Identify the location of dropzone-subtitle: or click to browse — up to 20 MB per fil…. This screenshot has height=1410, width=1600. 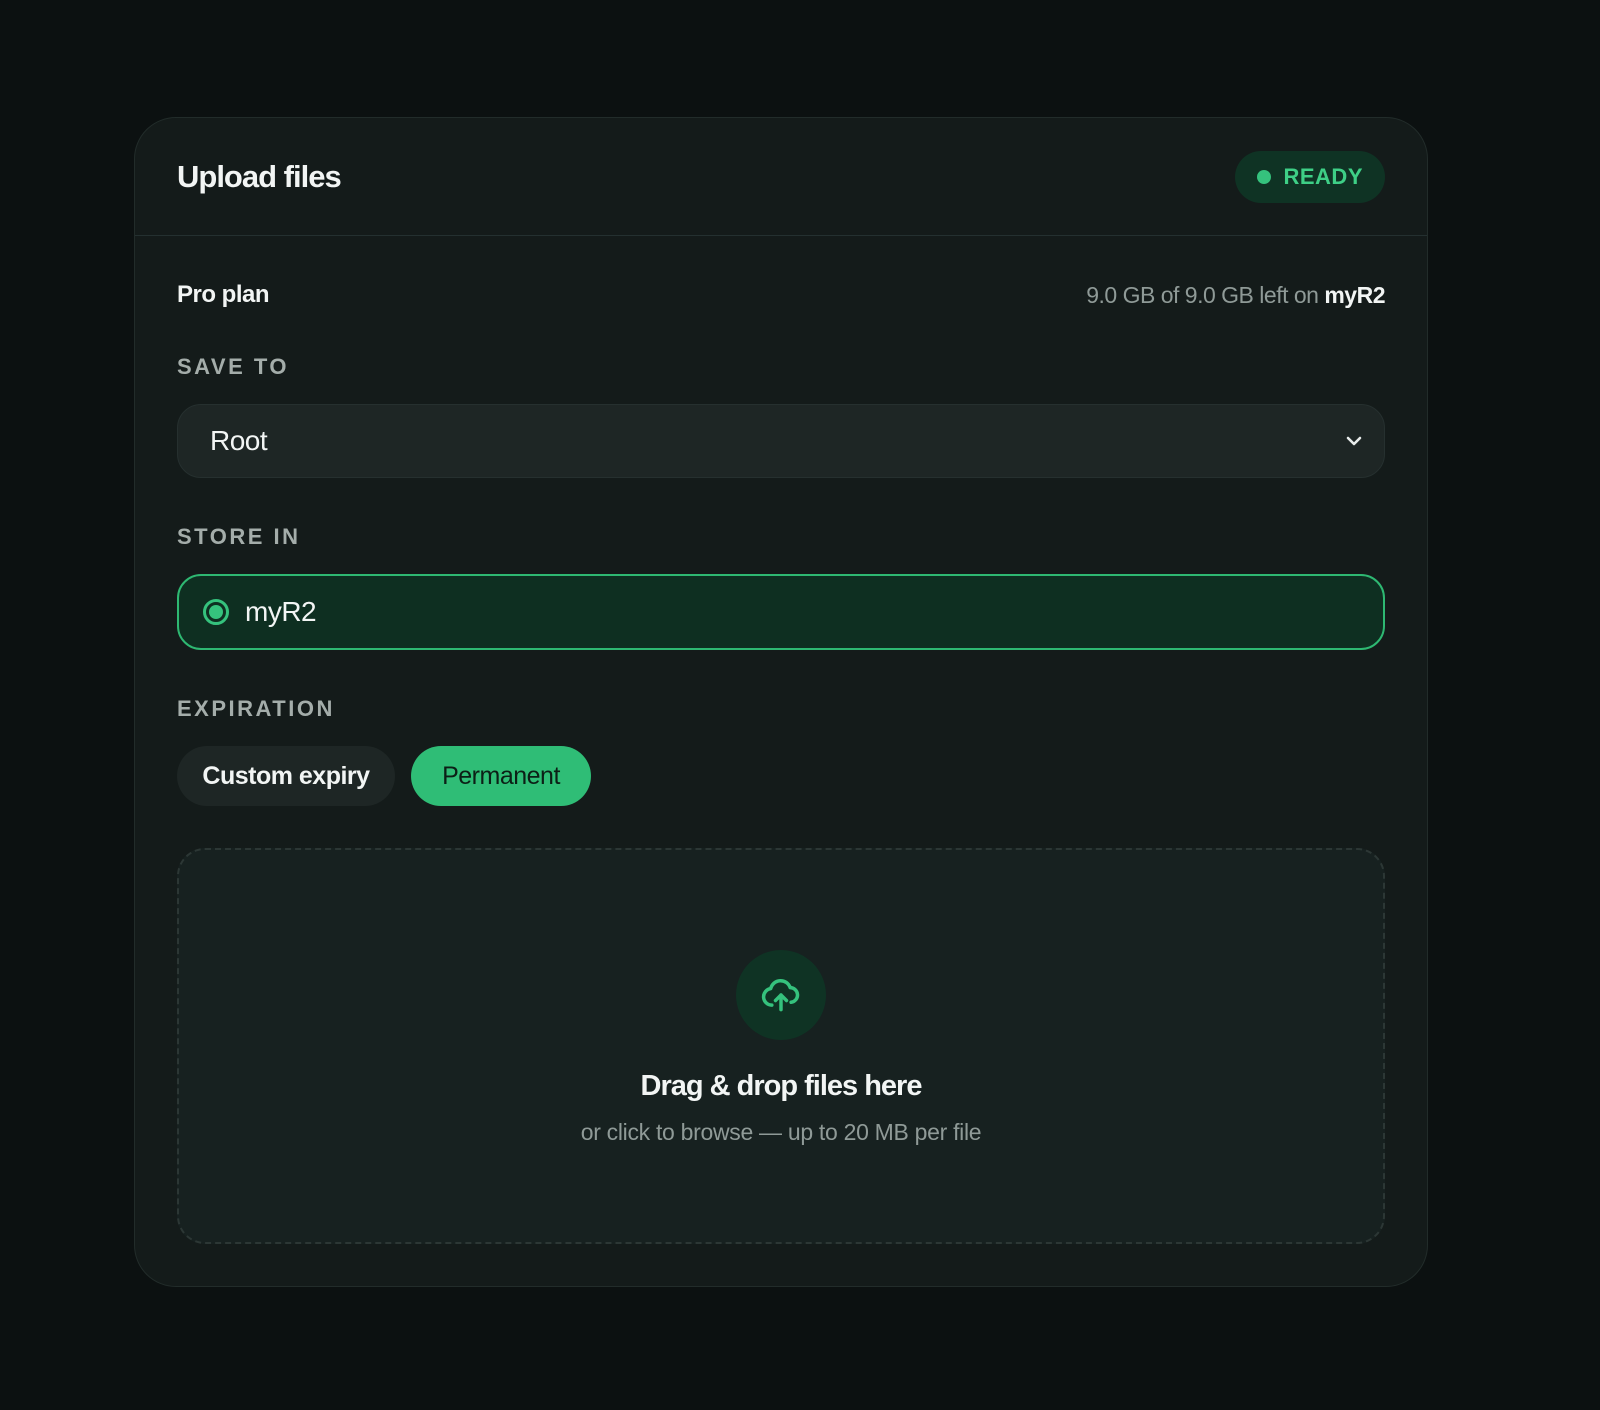
(781, 1132).